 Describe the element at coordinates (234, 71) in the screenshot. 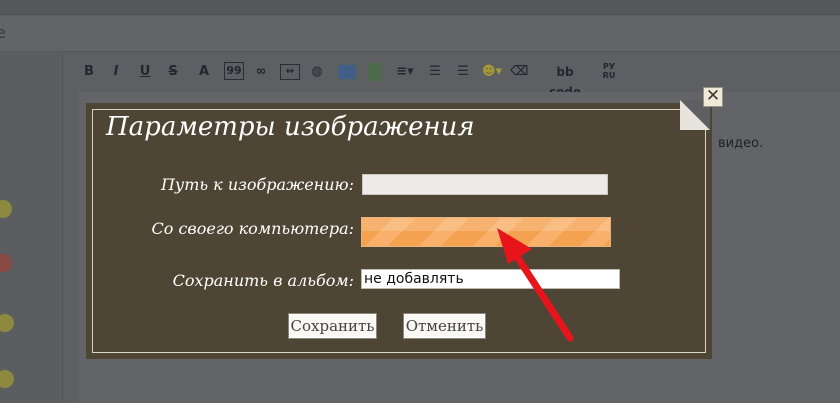

I see `quote-button: 99` at that location.